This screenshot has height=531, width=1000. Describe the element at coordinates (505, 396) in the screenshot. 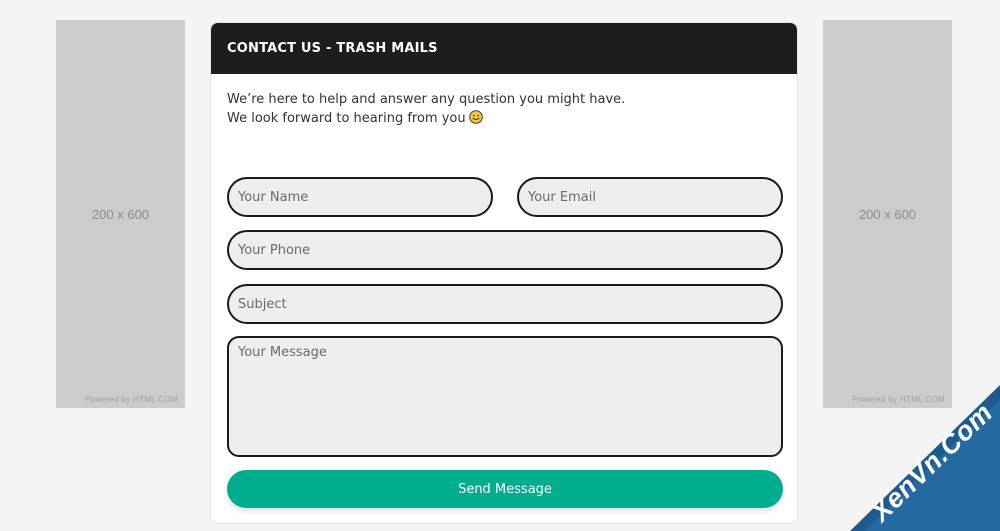

I see `message-textarea: Your Message` at that location.